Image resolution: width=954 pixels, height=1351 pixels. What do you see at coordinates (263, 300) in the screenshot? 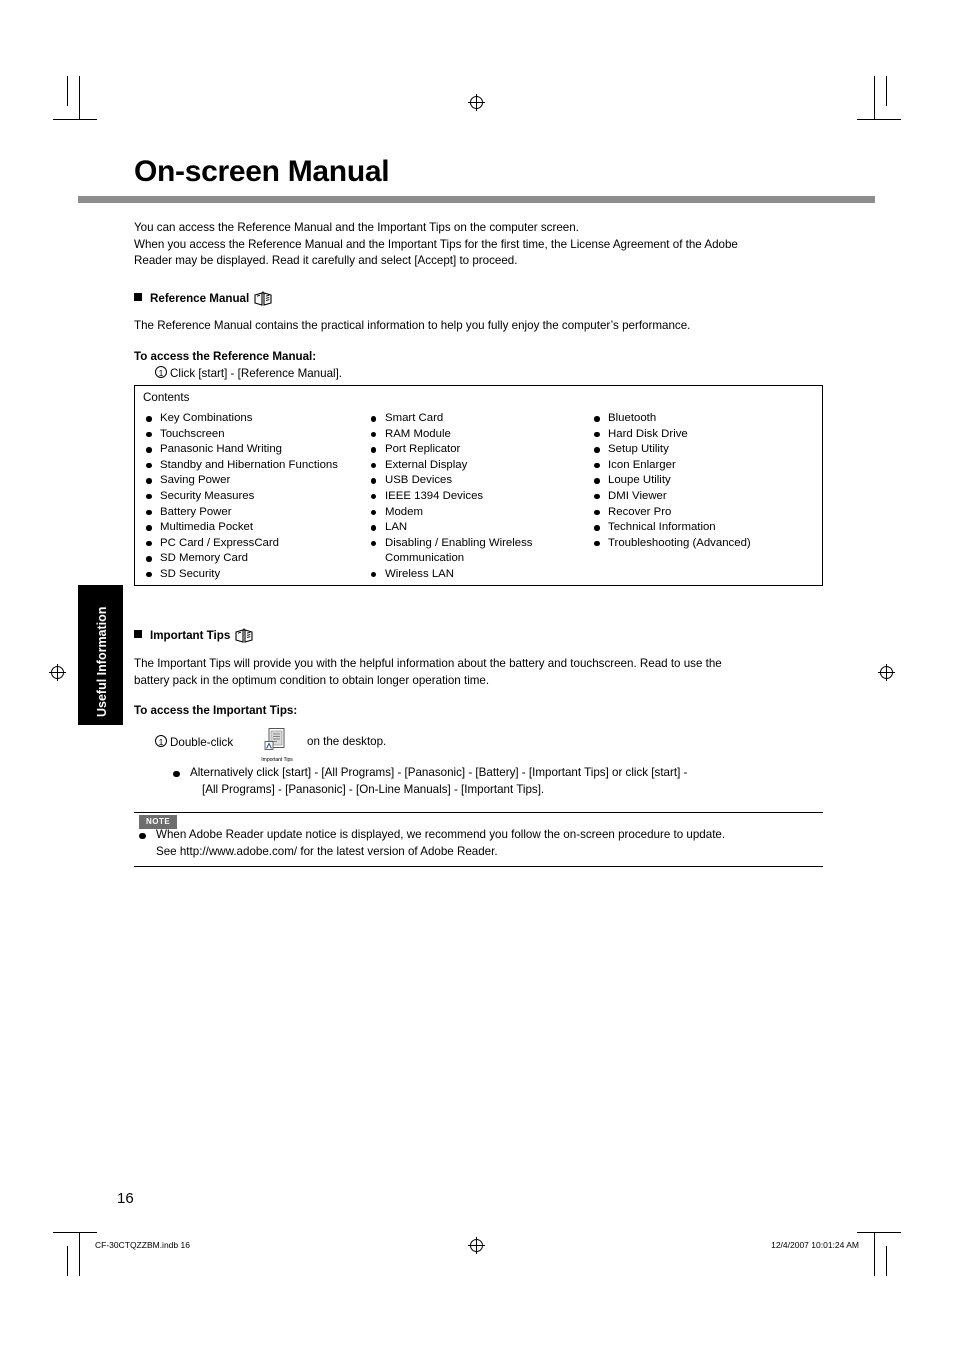
I see `book-icon` at bounding box center [263, 300].